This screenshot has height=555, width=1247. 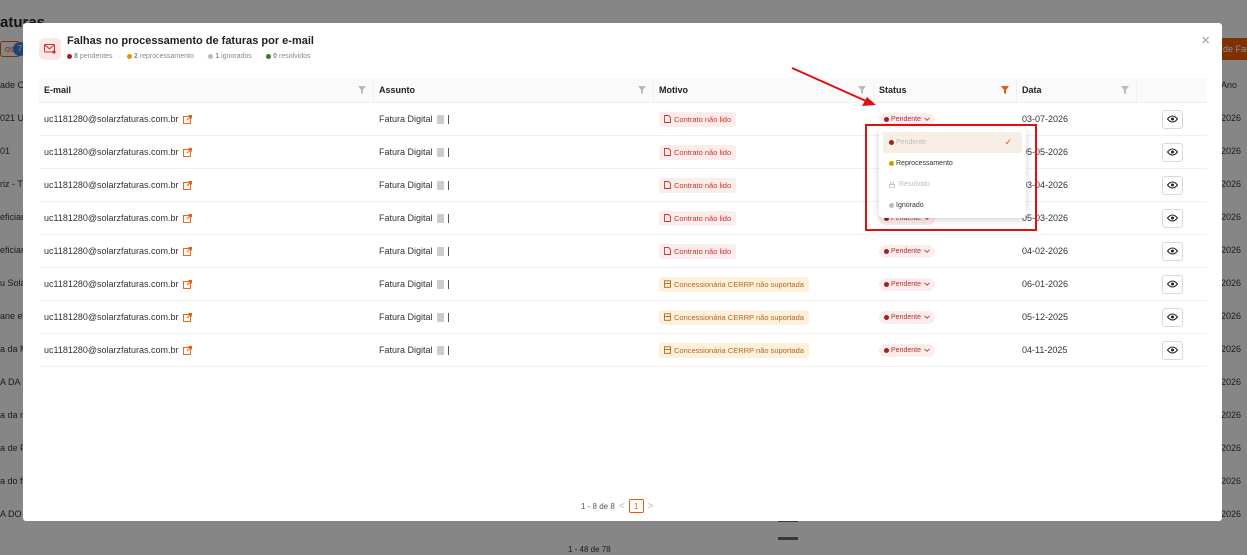 I want to click on pagination-range: 1 - 8 de 8, so click(x=598, y=506).